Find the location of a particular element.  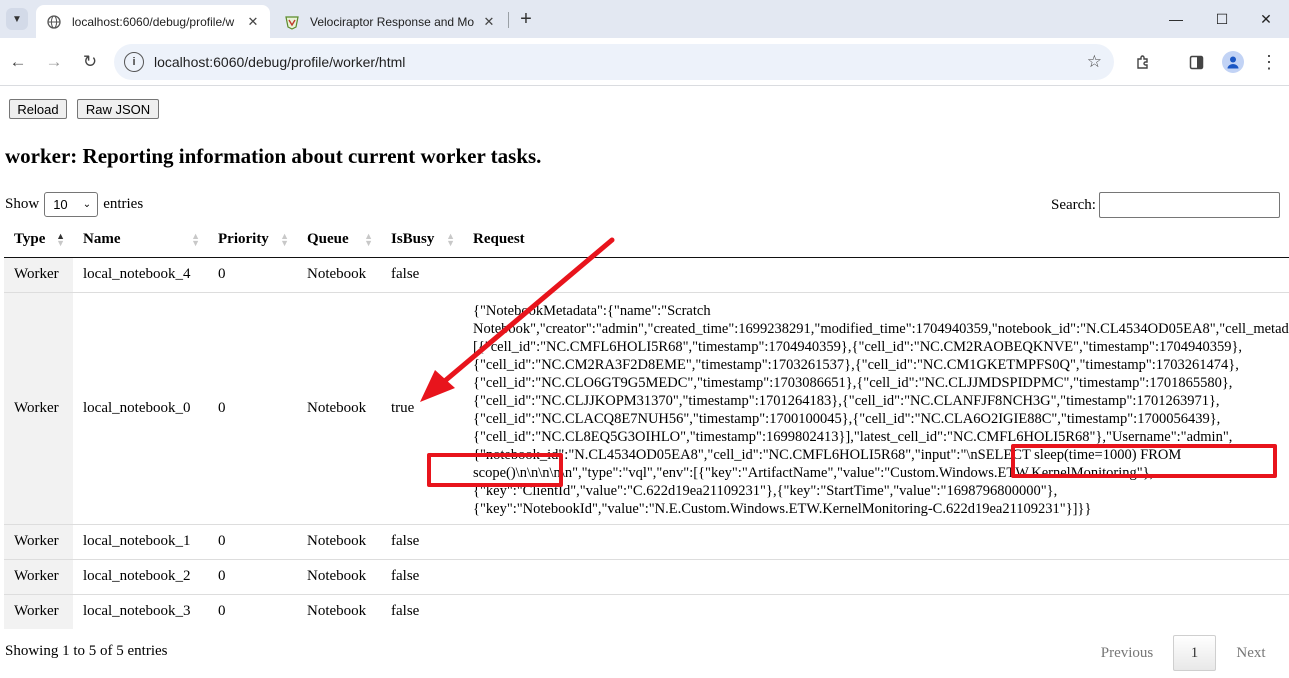

cell-name: local_notebook_2 is located at coordinates (140, 576).